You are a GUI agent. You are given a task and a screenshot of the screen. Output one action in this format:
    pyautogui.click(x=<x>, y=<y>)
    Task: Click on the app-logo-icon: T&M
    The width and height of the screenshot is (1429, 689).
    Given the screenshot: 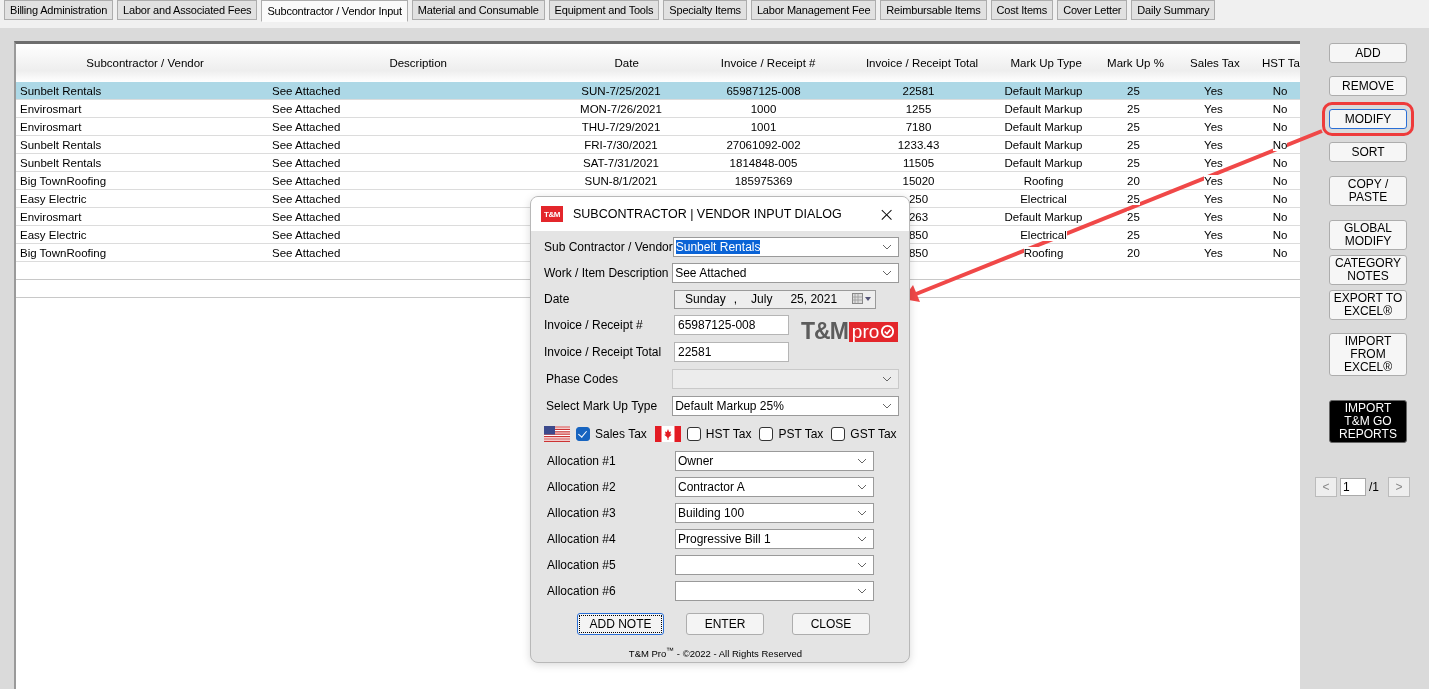 What is the action you would take?
    pyautogui.click(x=552, y=214)
    